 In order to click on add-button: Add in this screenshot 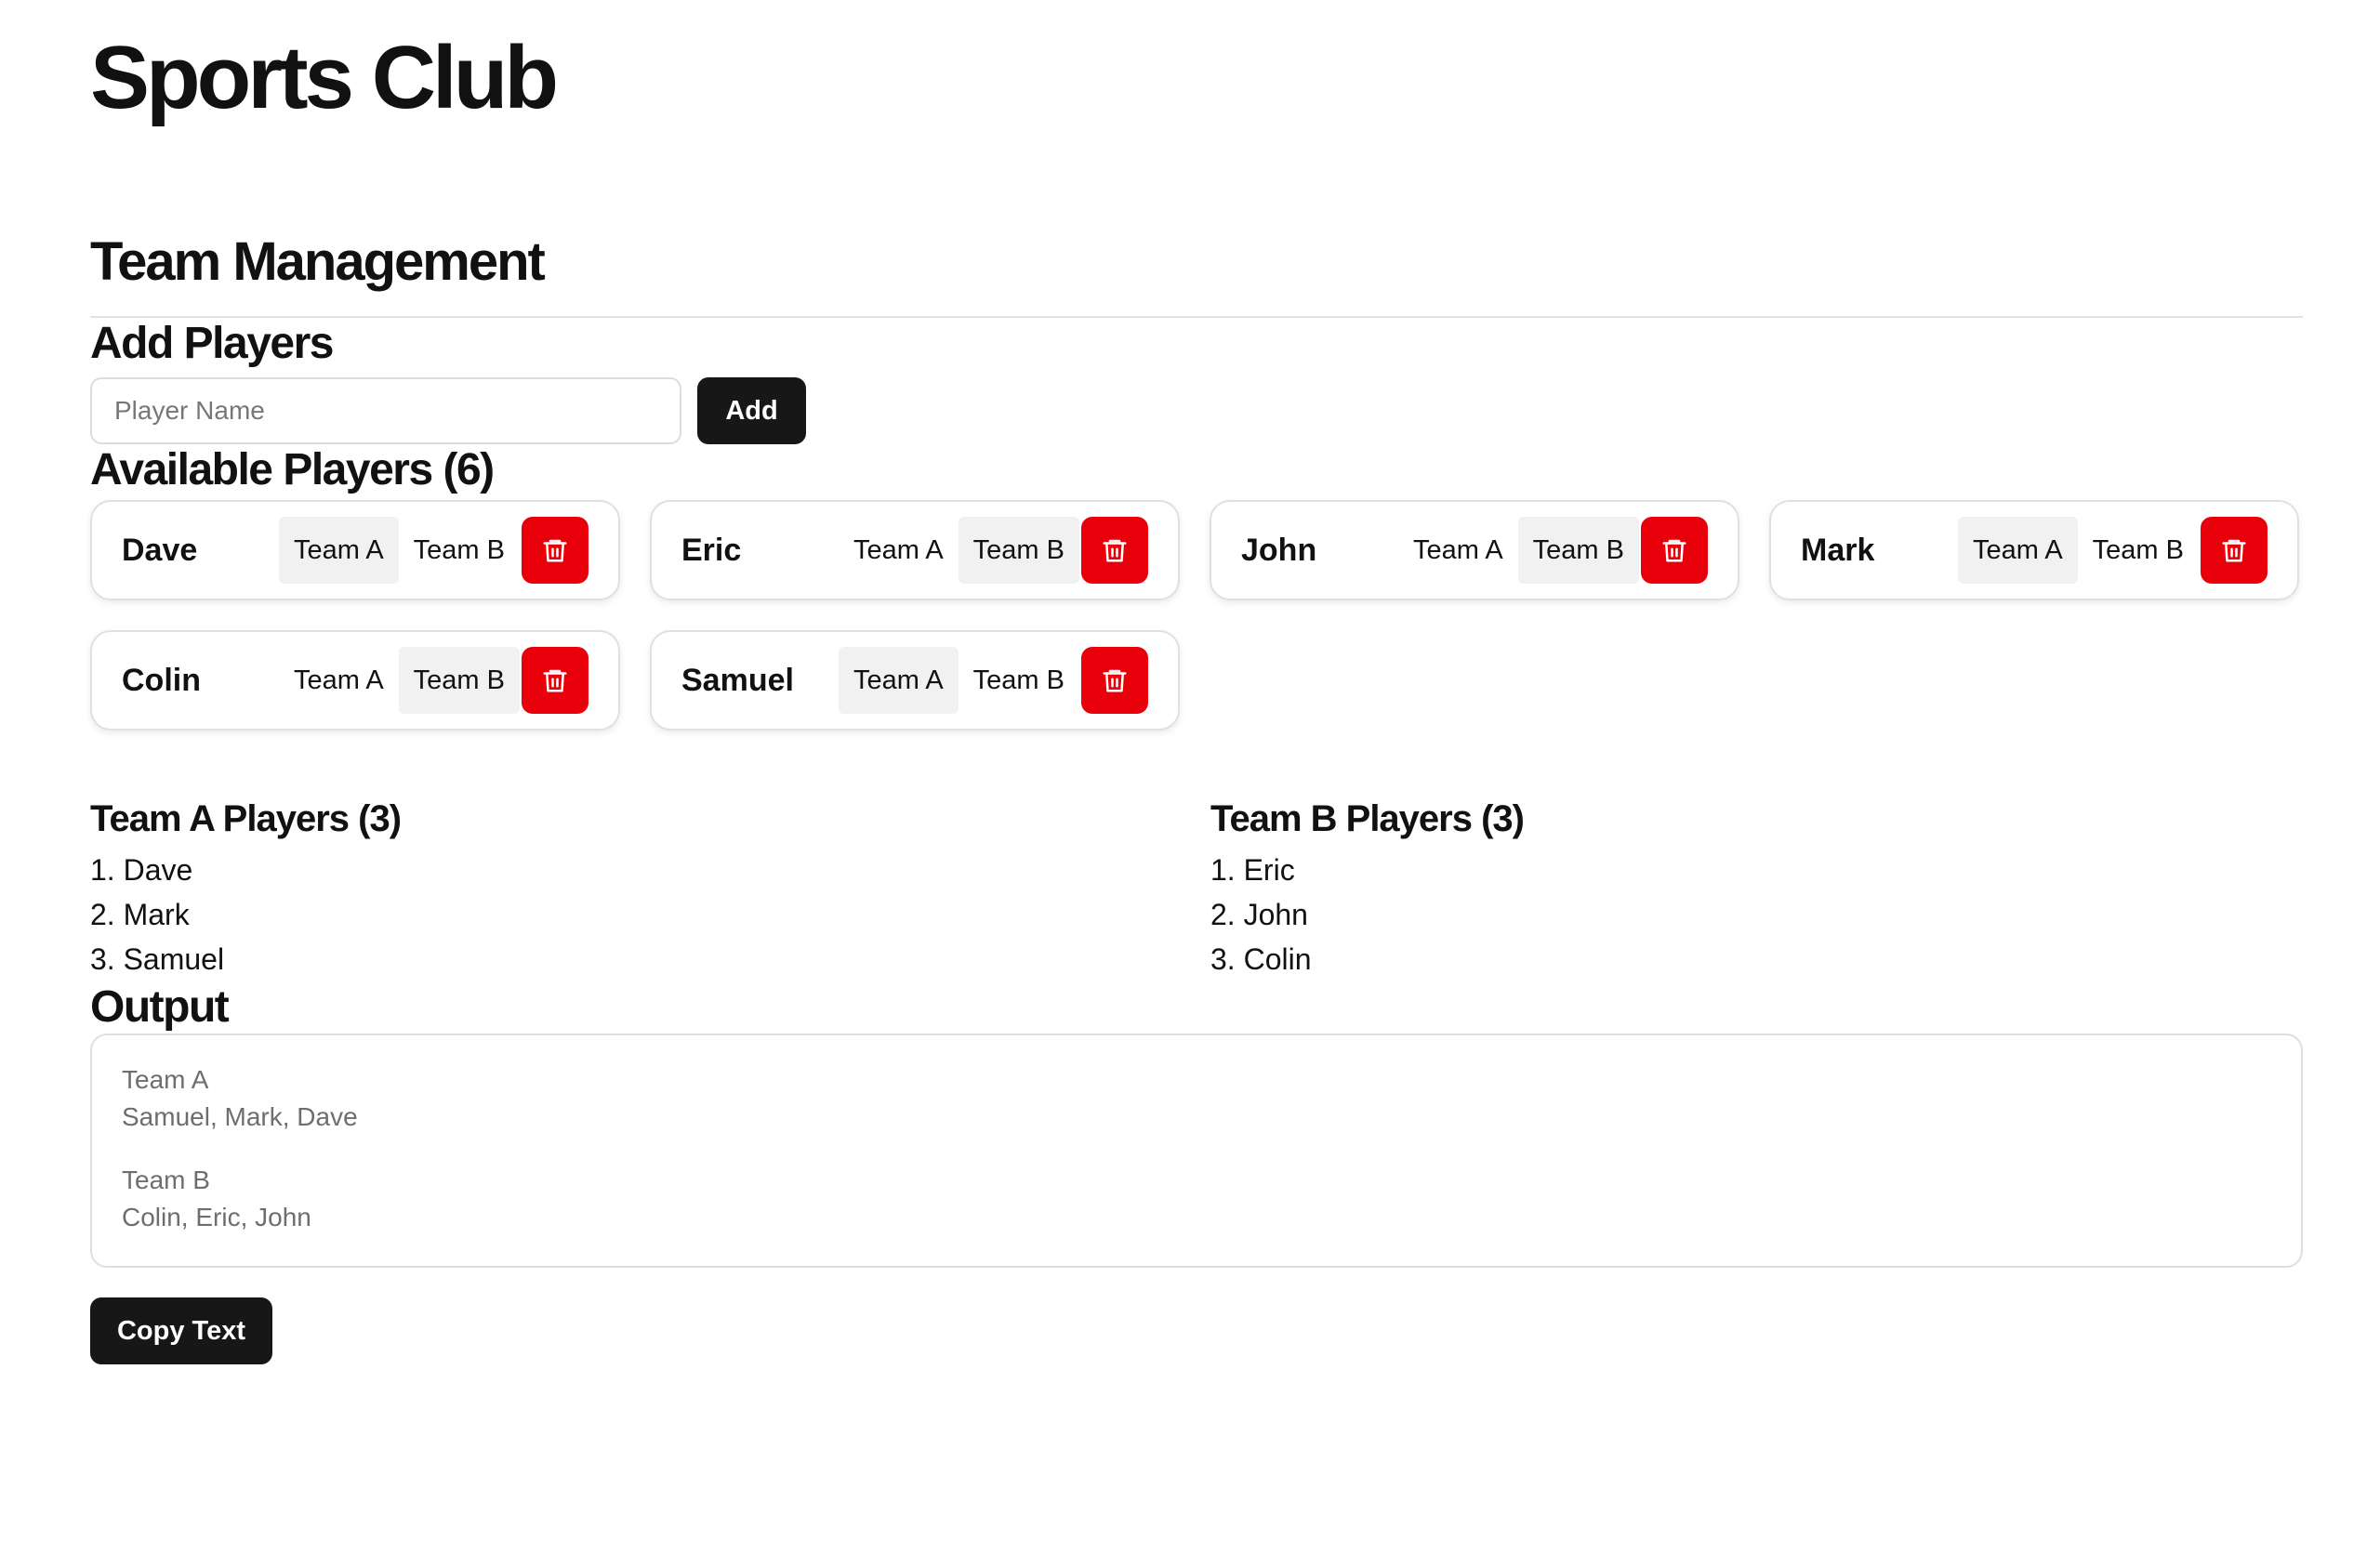, I will do `click(751, 410)`.